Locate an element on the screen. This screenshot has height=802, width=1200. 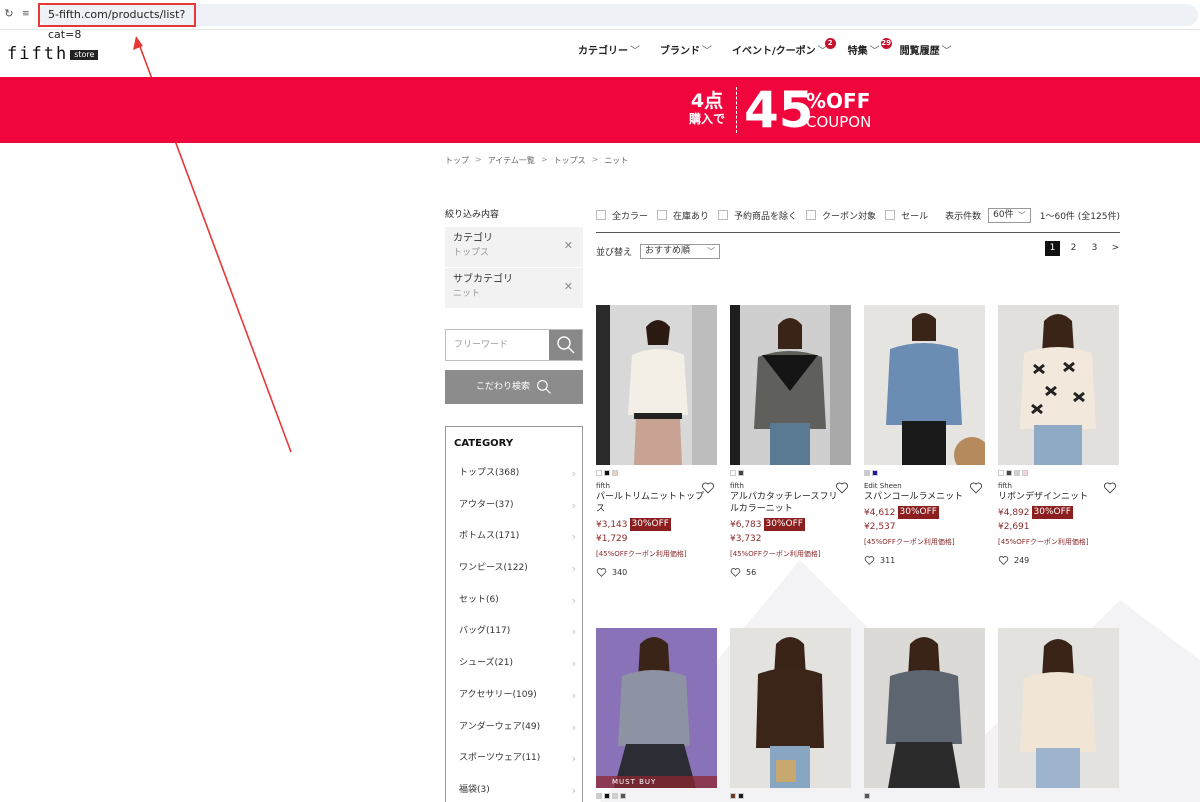
nav-brand: ブランド ﹀ is located at coordinates (686, 52).